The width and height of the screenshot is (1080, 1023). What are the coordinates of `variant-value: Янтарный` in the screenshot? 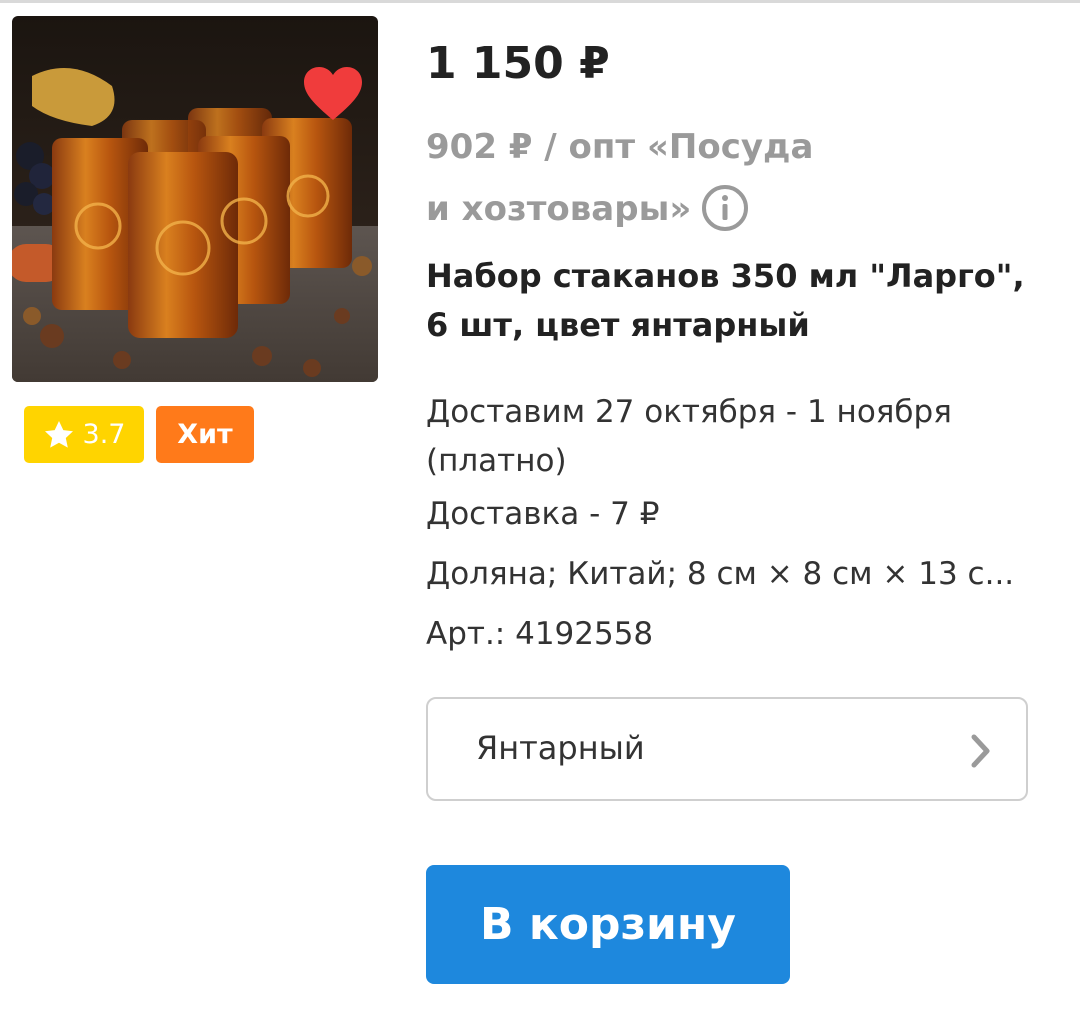 It's located at (560, 748).